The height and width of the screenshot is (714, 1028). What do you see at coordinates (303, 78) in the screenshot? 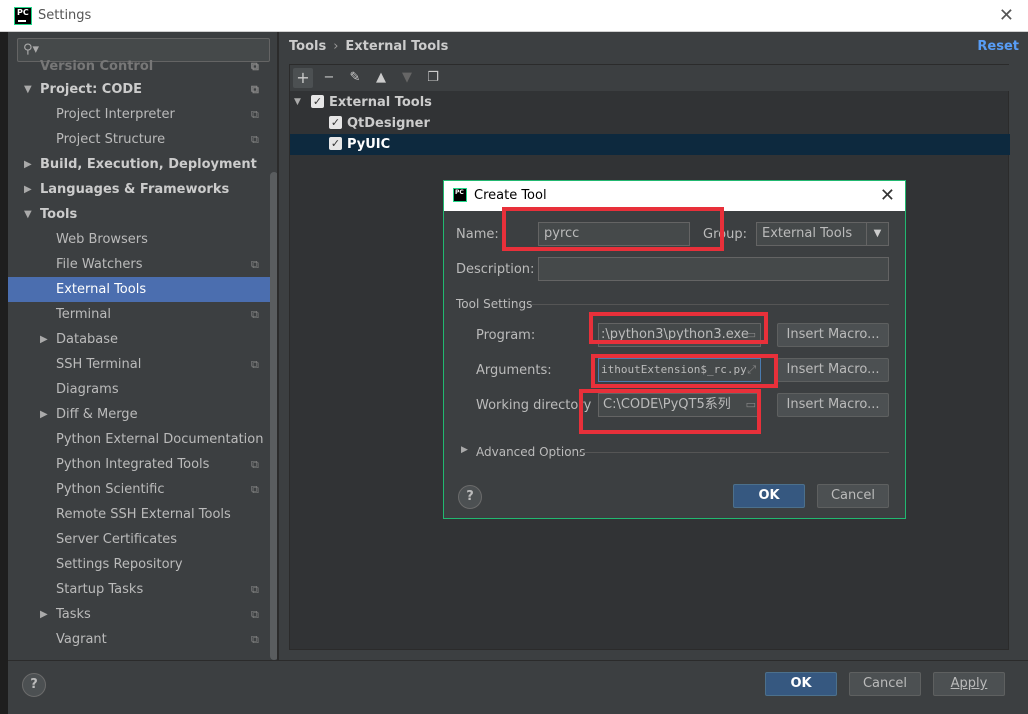
I see `add-tool-button: +` at bounding box center [303, 78].